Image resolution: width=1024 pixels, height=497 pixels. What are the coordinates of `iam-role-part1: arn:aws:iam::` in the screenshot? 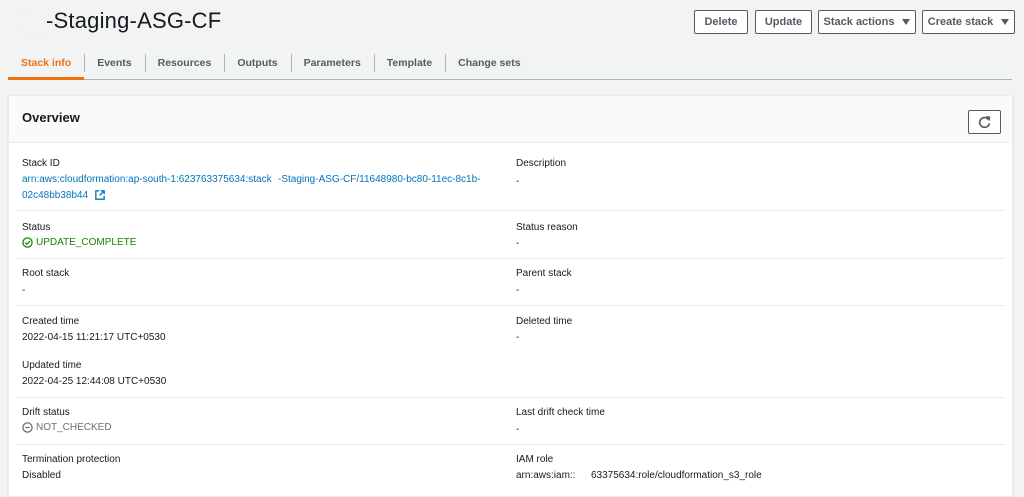 It's located at (546, 475).